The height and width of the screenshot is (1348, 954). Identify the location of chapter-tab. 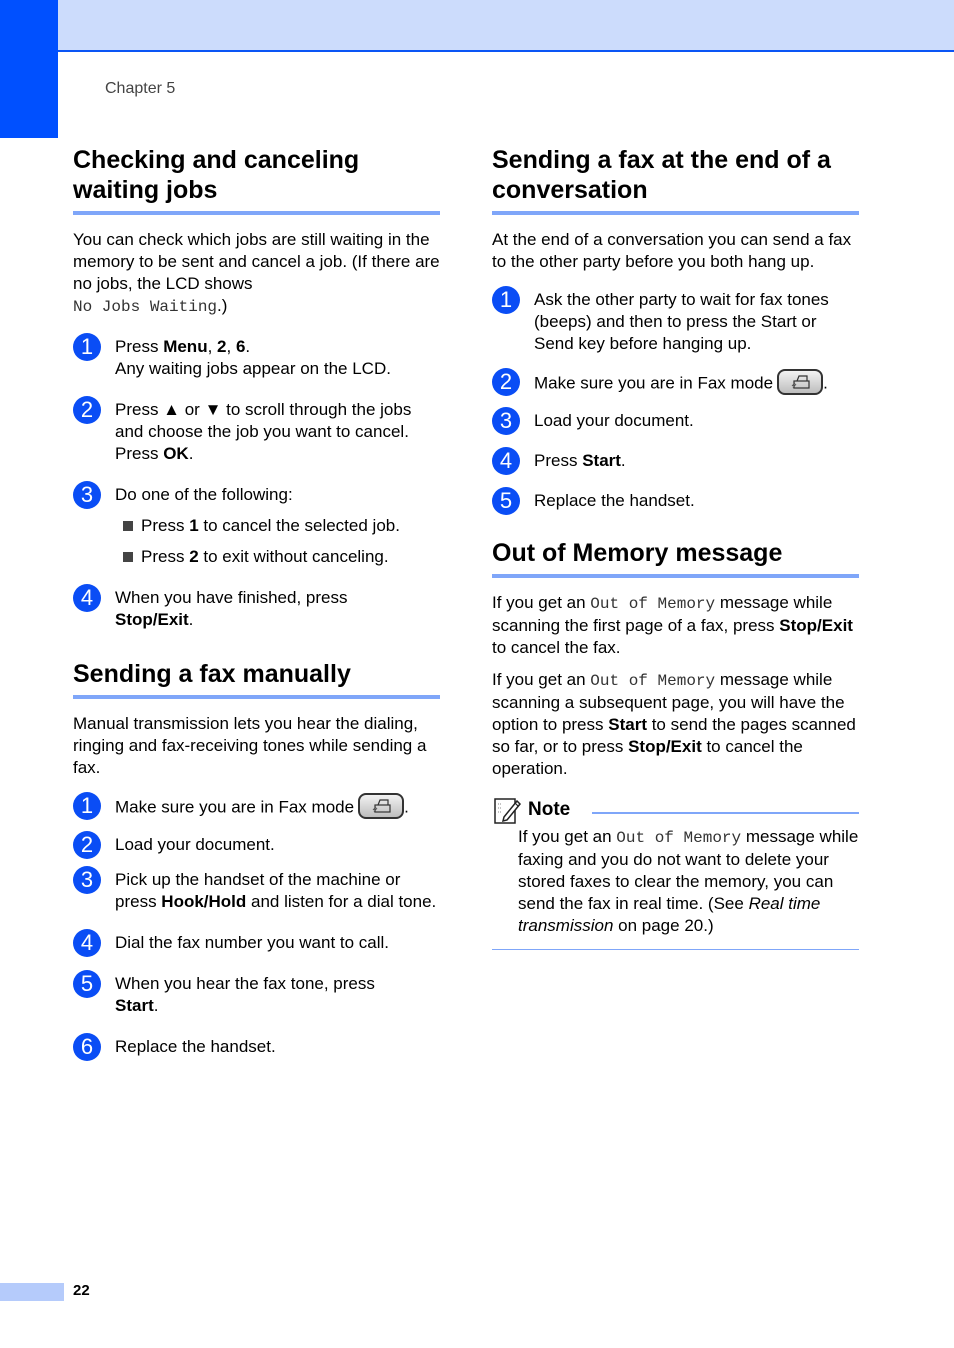
(29, 69).